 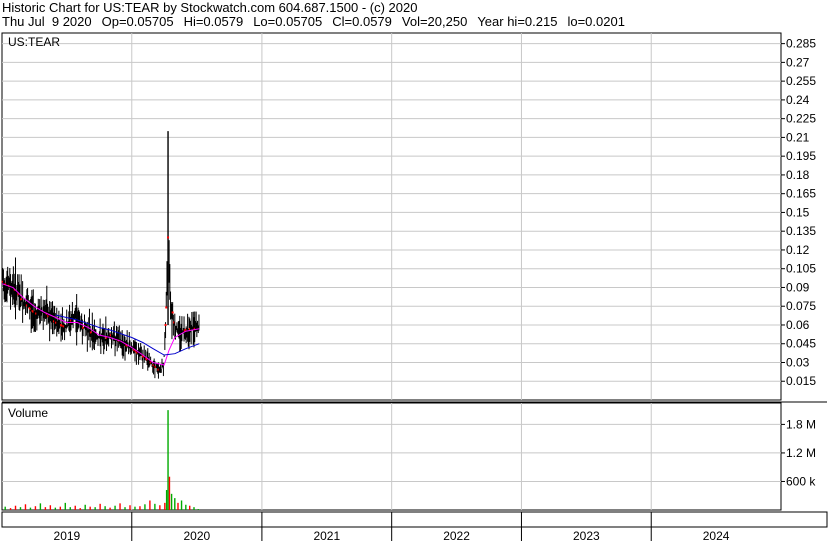 I want to click on price-tick-label: 0.165, so click(x=801, y=194).